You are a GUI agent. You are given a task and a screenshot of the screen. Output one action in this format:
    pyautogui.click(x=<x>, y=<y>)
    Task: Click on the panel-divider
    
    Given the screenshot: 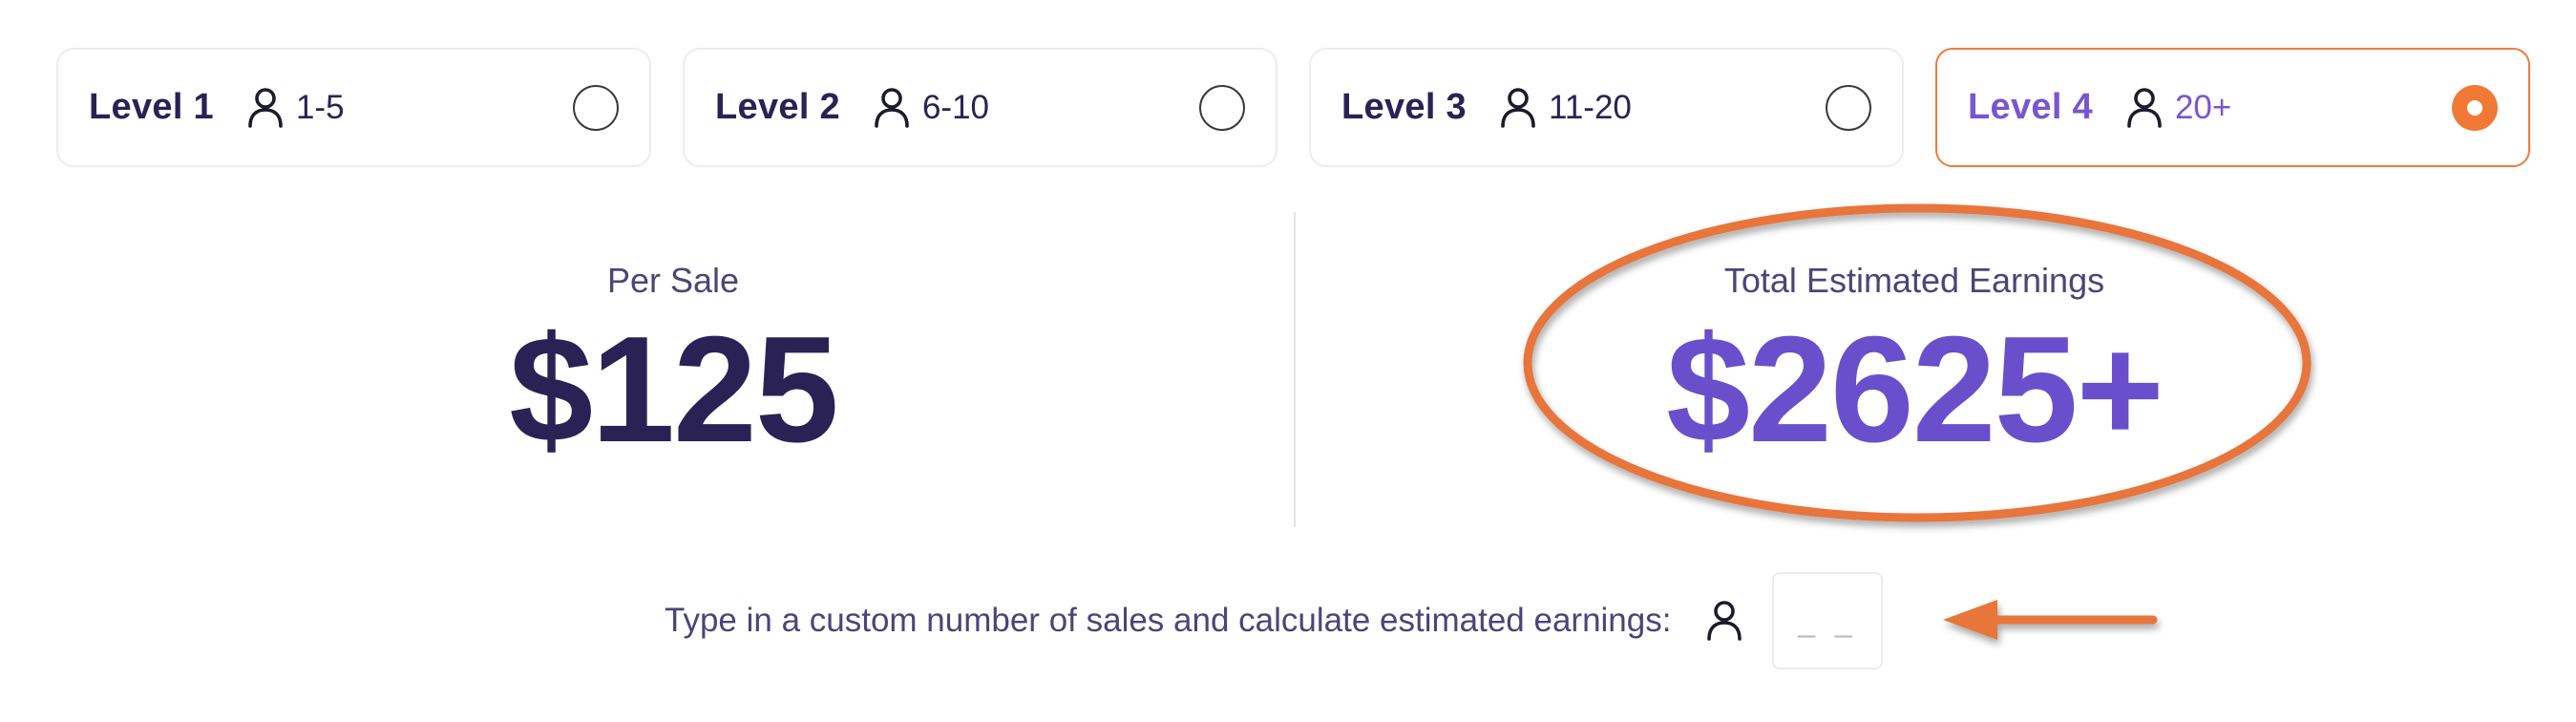 What is the action you would take?
    pyautogui.click(x=1295, y=369)
    